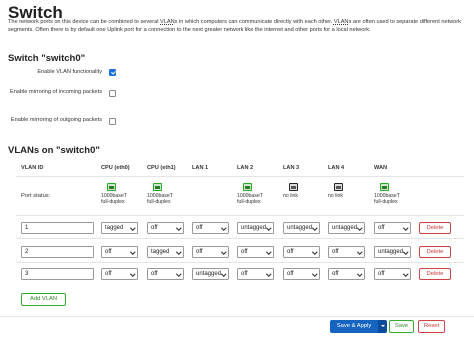 This screenshot has width=474, height=348. I want to click on port-status-cpu-eth1: 1000baseT full-duplex, so click(160, 194).